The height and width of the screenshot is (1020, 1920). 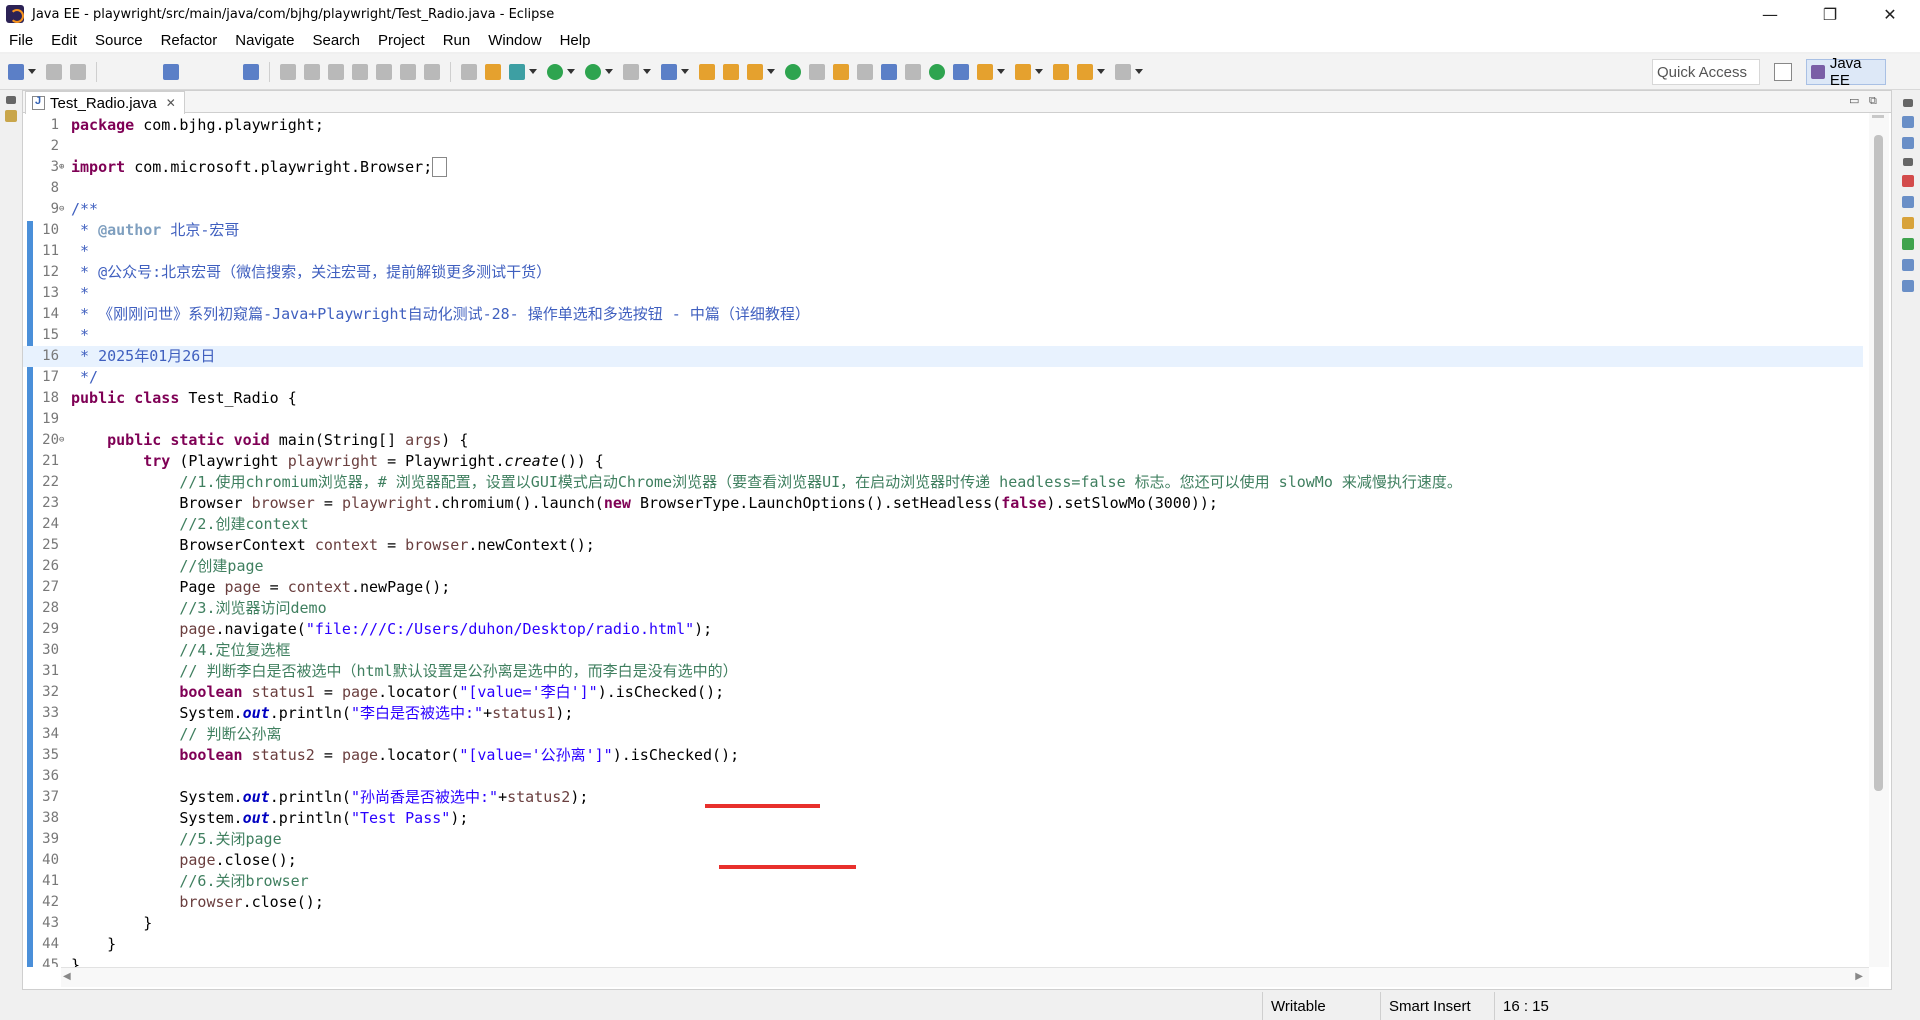 What do you see at coordinates (1908, 223) in the screenshot?
I see `servers-icon` at bounding box center [1908, 223].